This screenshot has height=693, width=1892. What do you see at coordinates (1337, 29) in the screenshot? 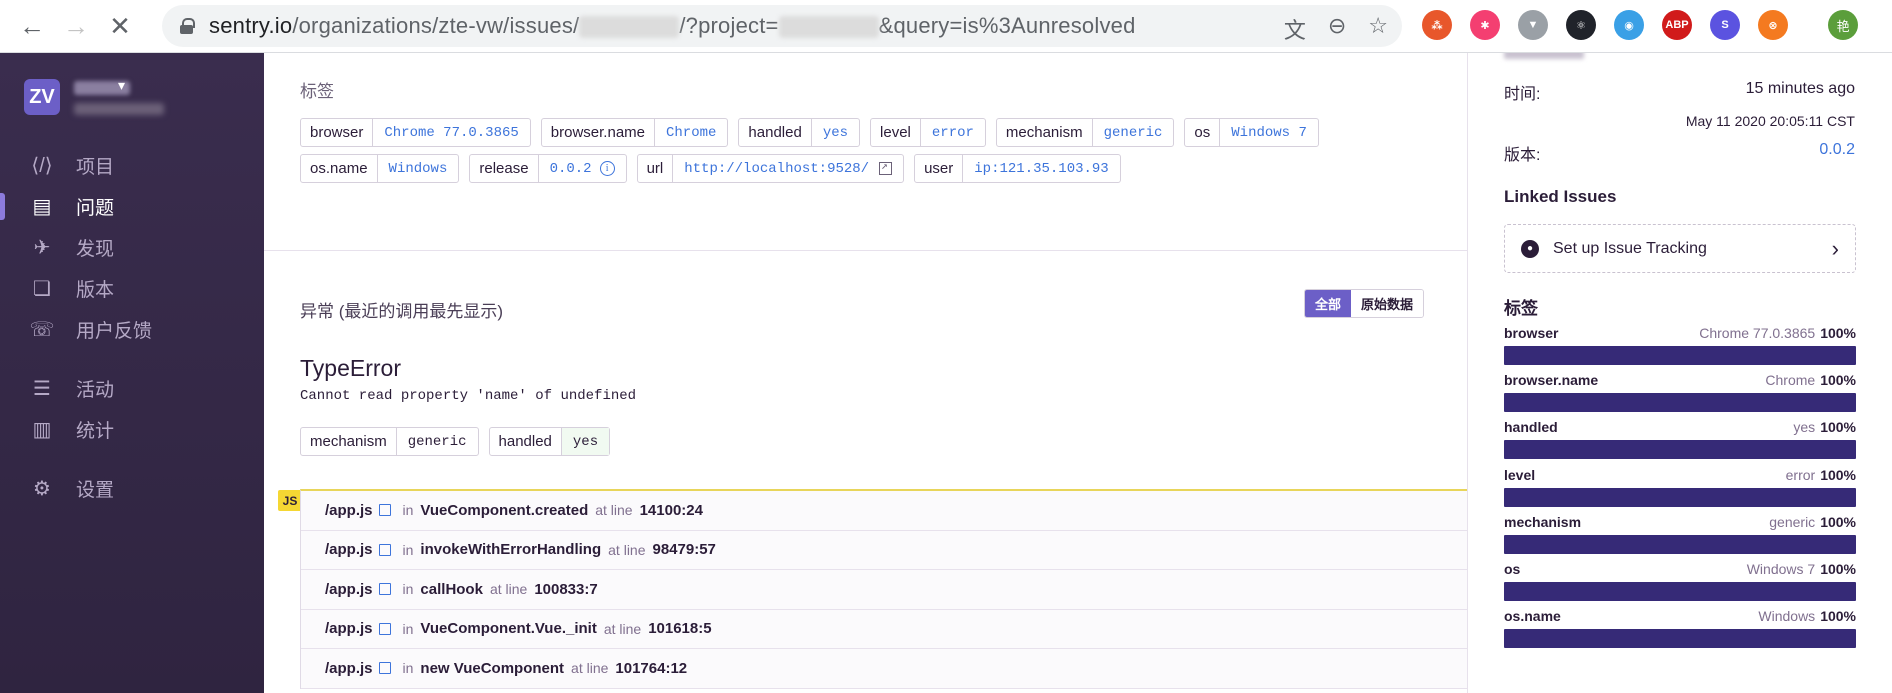
I see `zoom-icon: ⊖` at bounding box center [1337, 29].